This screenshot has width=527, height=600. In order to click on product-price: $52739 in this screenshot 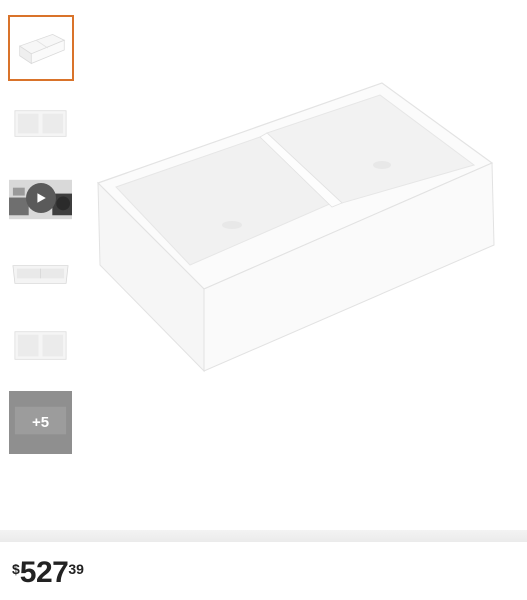, I will do `click(48, 573)`.